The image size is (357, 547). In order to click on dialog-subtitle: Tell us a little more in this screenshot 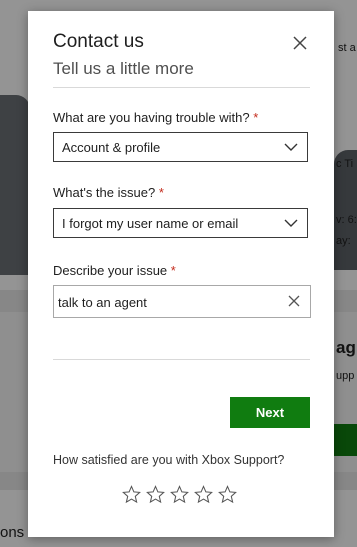, I will do `click(123, 68)`.